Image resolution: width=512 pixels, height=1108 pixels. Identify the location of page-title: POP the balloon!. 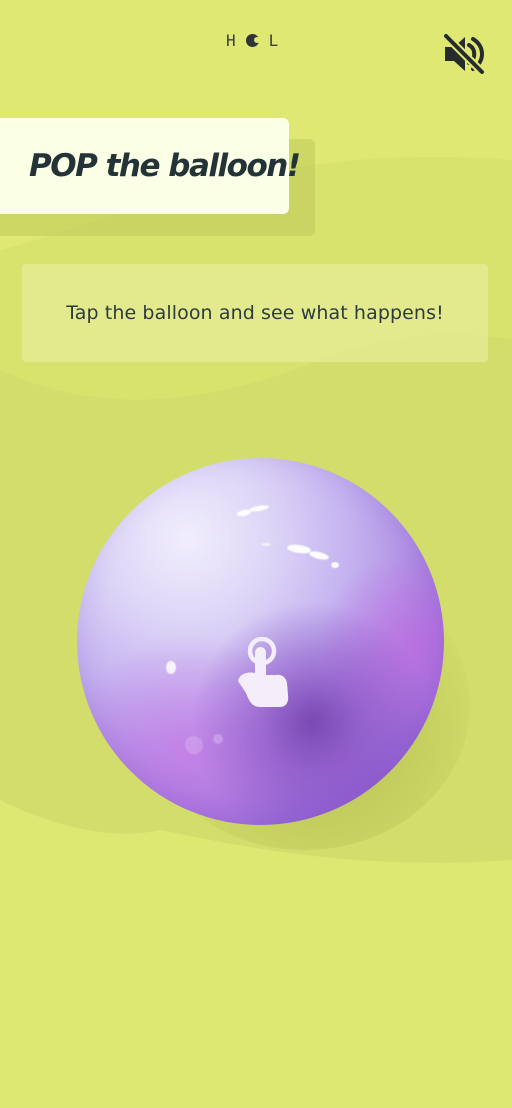
(165, 166).